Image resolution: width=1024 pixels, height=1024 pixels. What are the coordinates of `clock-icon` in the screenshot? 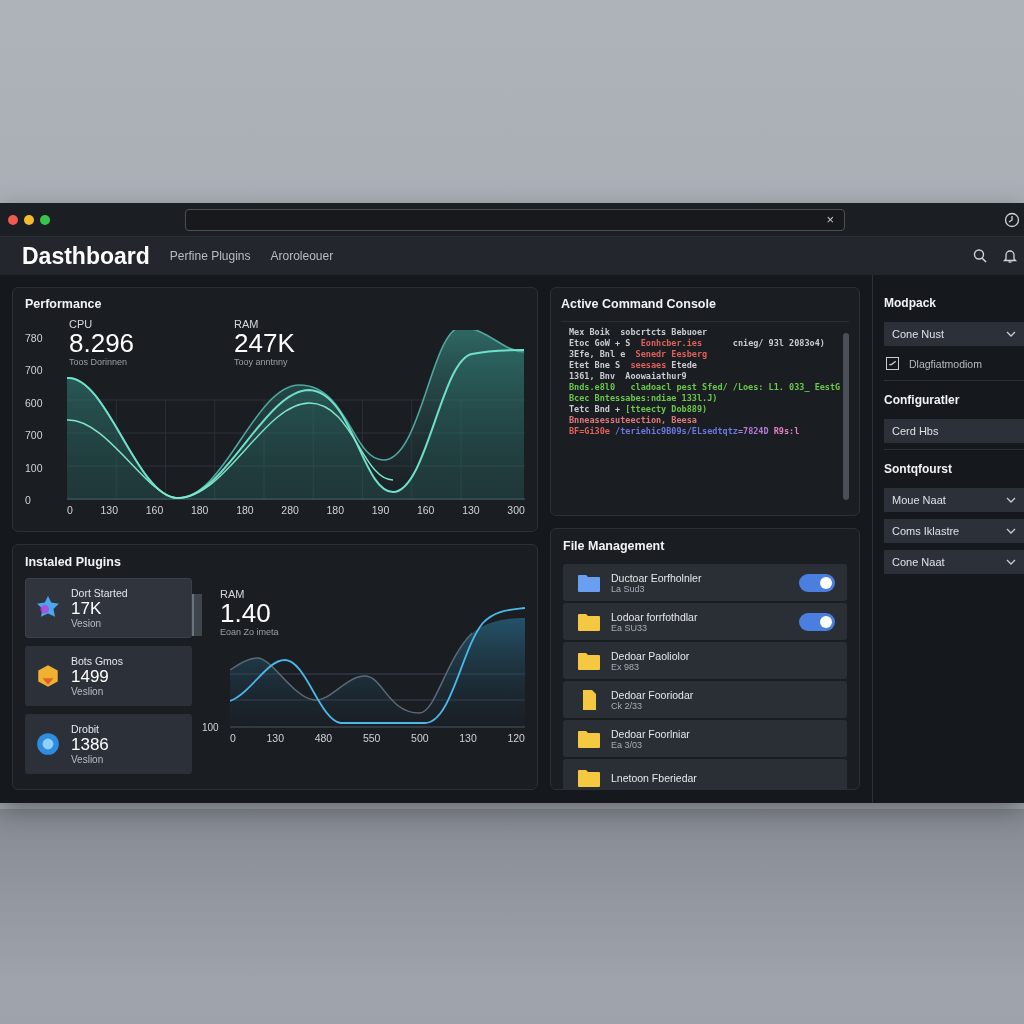 It's located at (1012, 219).